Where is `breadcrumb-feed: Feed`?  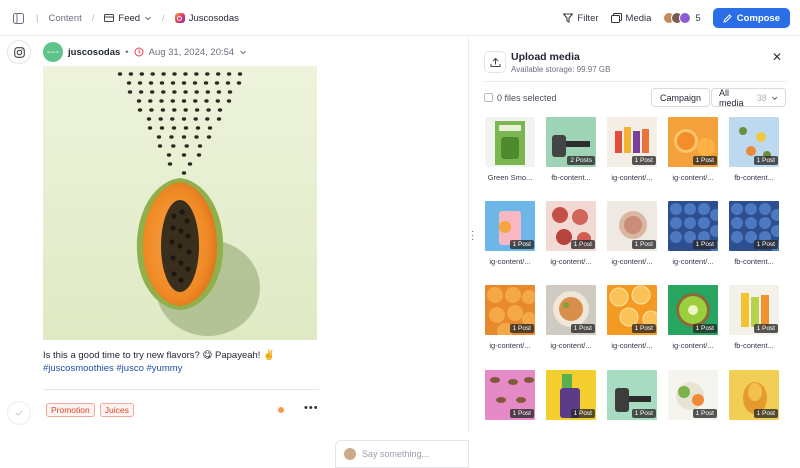
breadcrumb-feed: Feed is located at coordinates (128, 18).